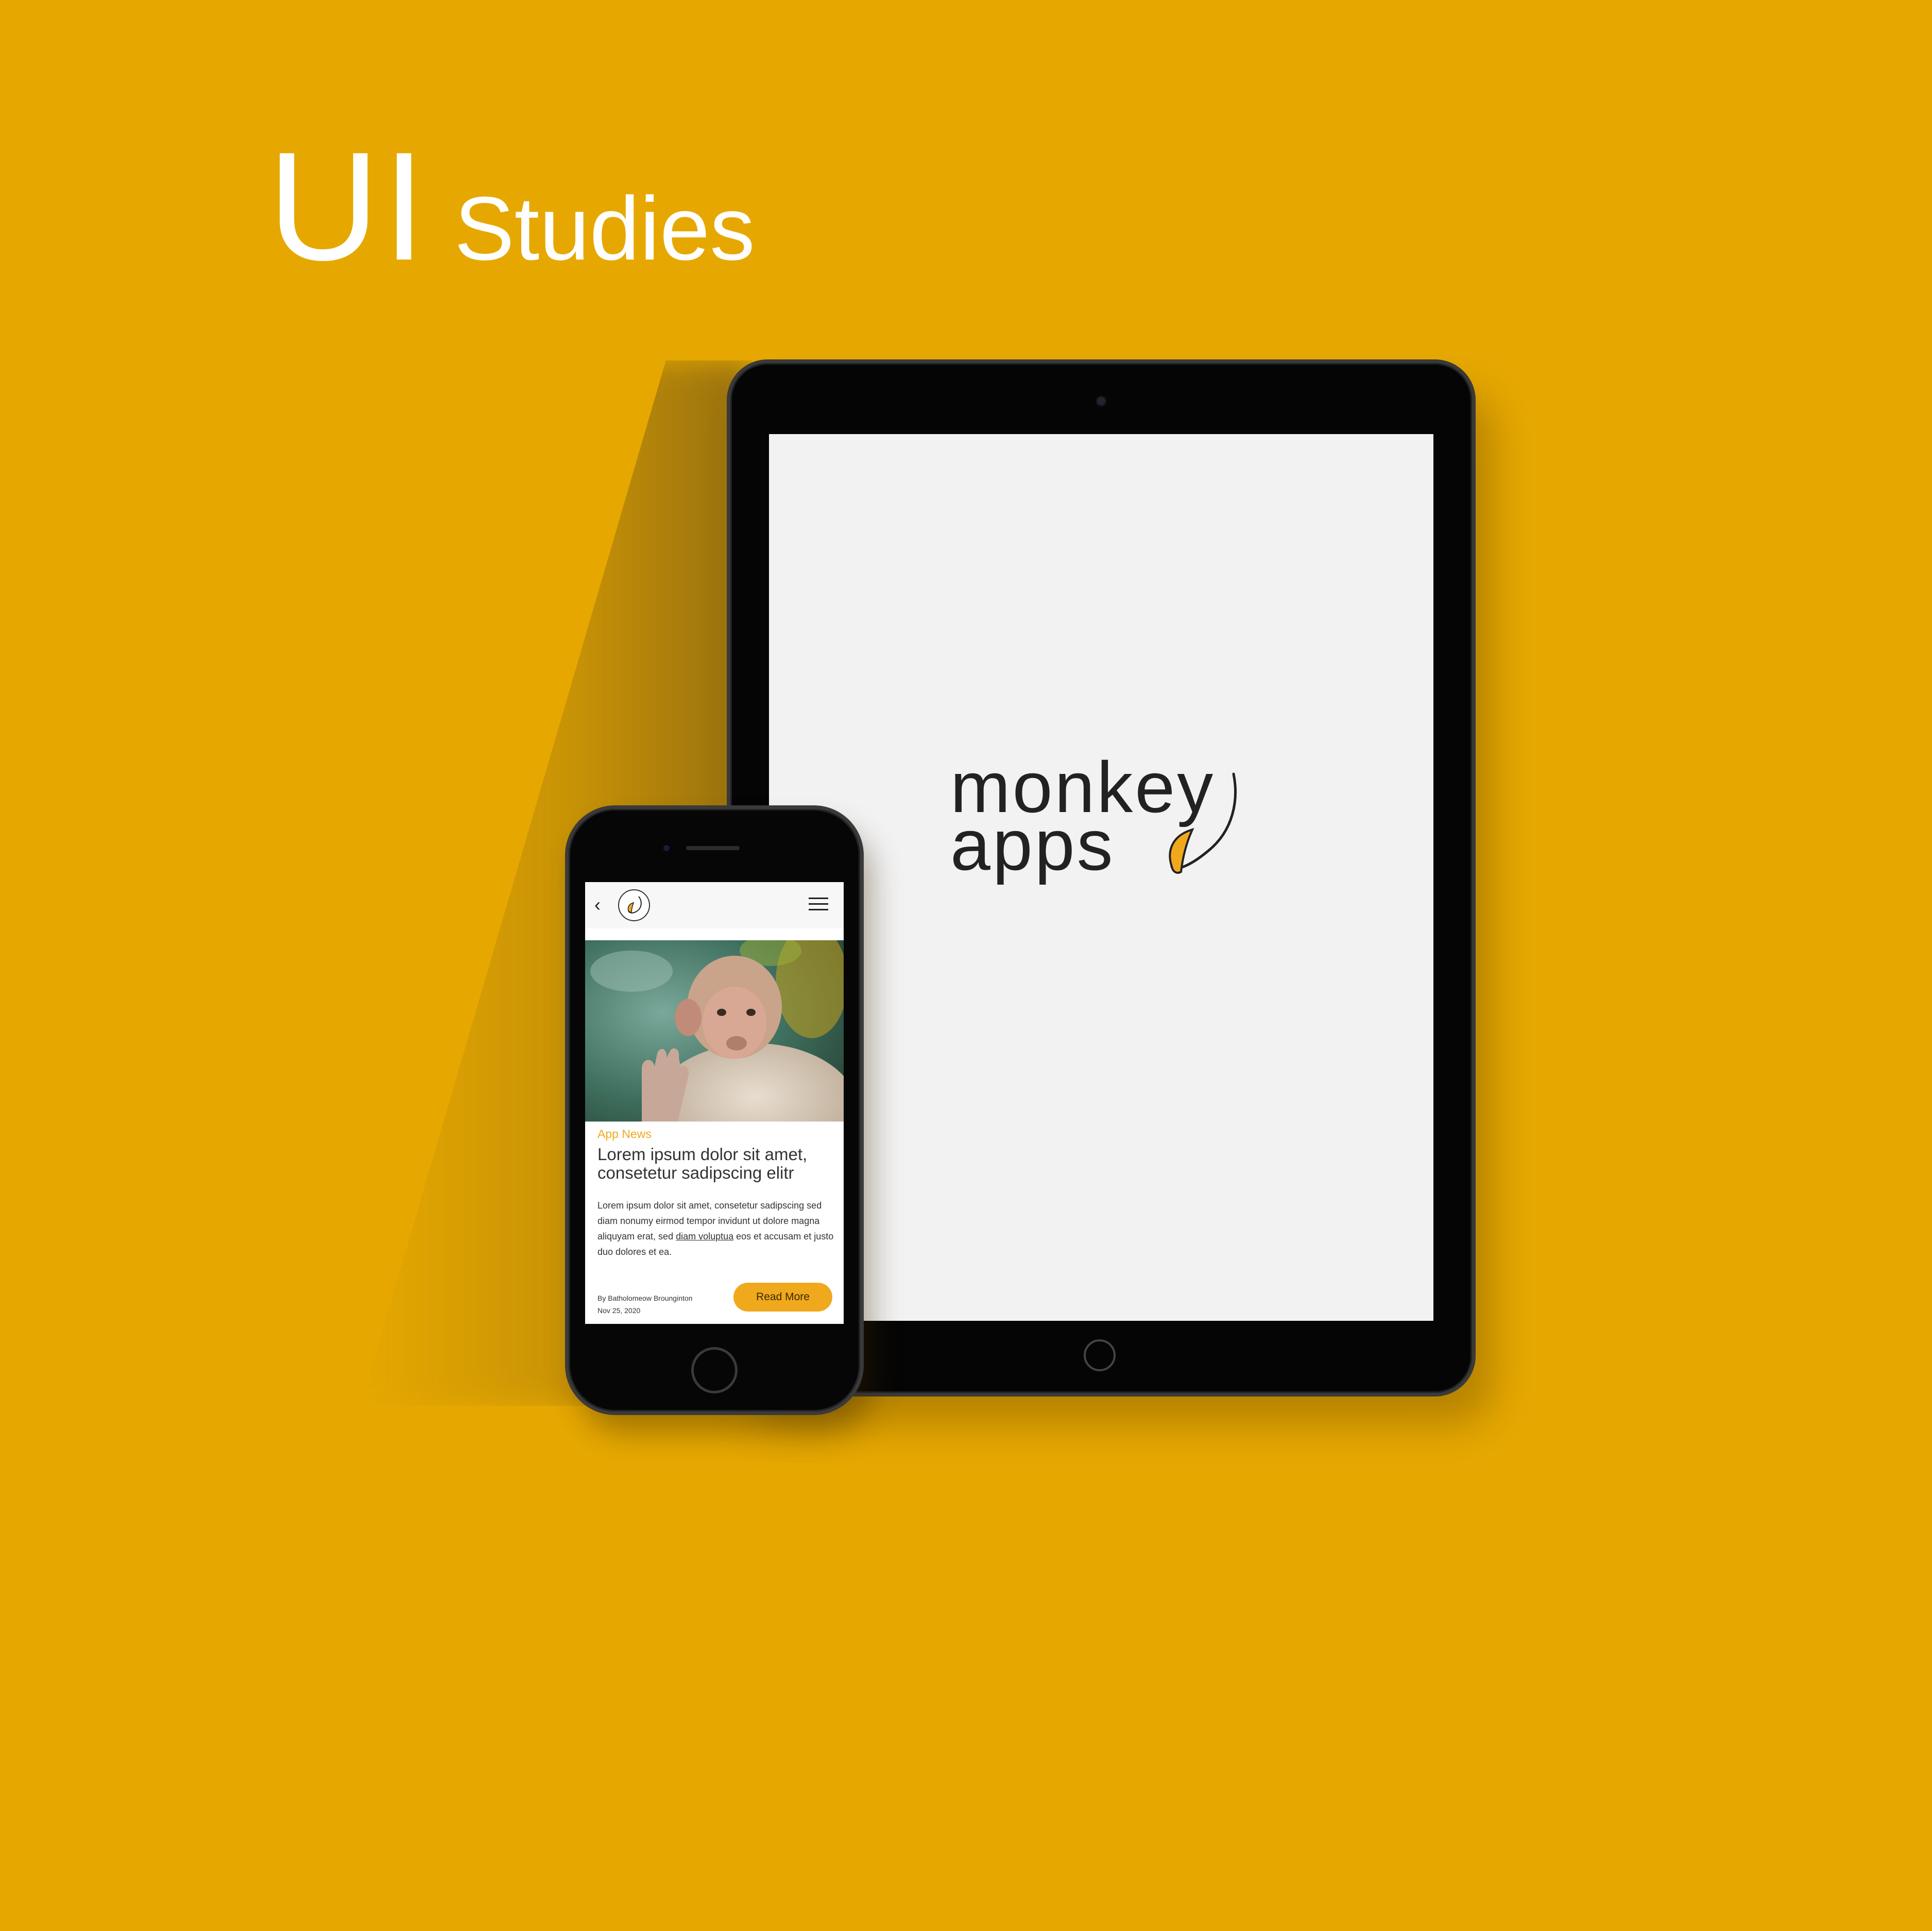 The height and width of the screenshot is (1931, 1932). Describe the element at coordinates (704, 1236) in the screenshot. I see `excerpt-link: diam voluptua` at that location.